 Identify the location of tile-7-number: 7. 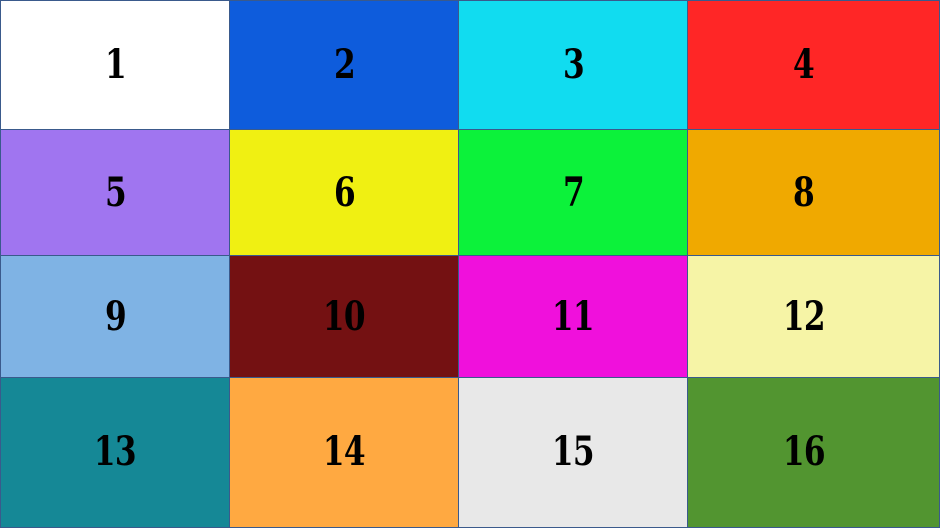
(573, 192).